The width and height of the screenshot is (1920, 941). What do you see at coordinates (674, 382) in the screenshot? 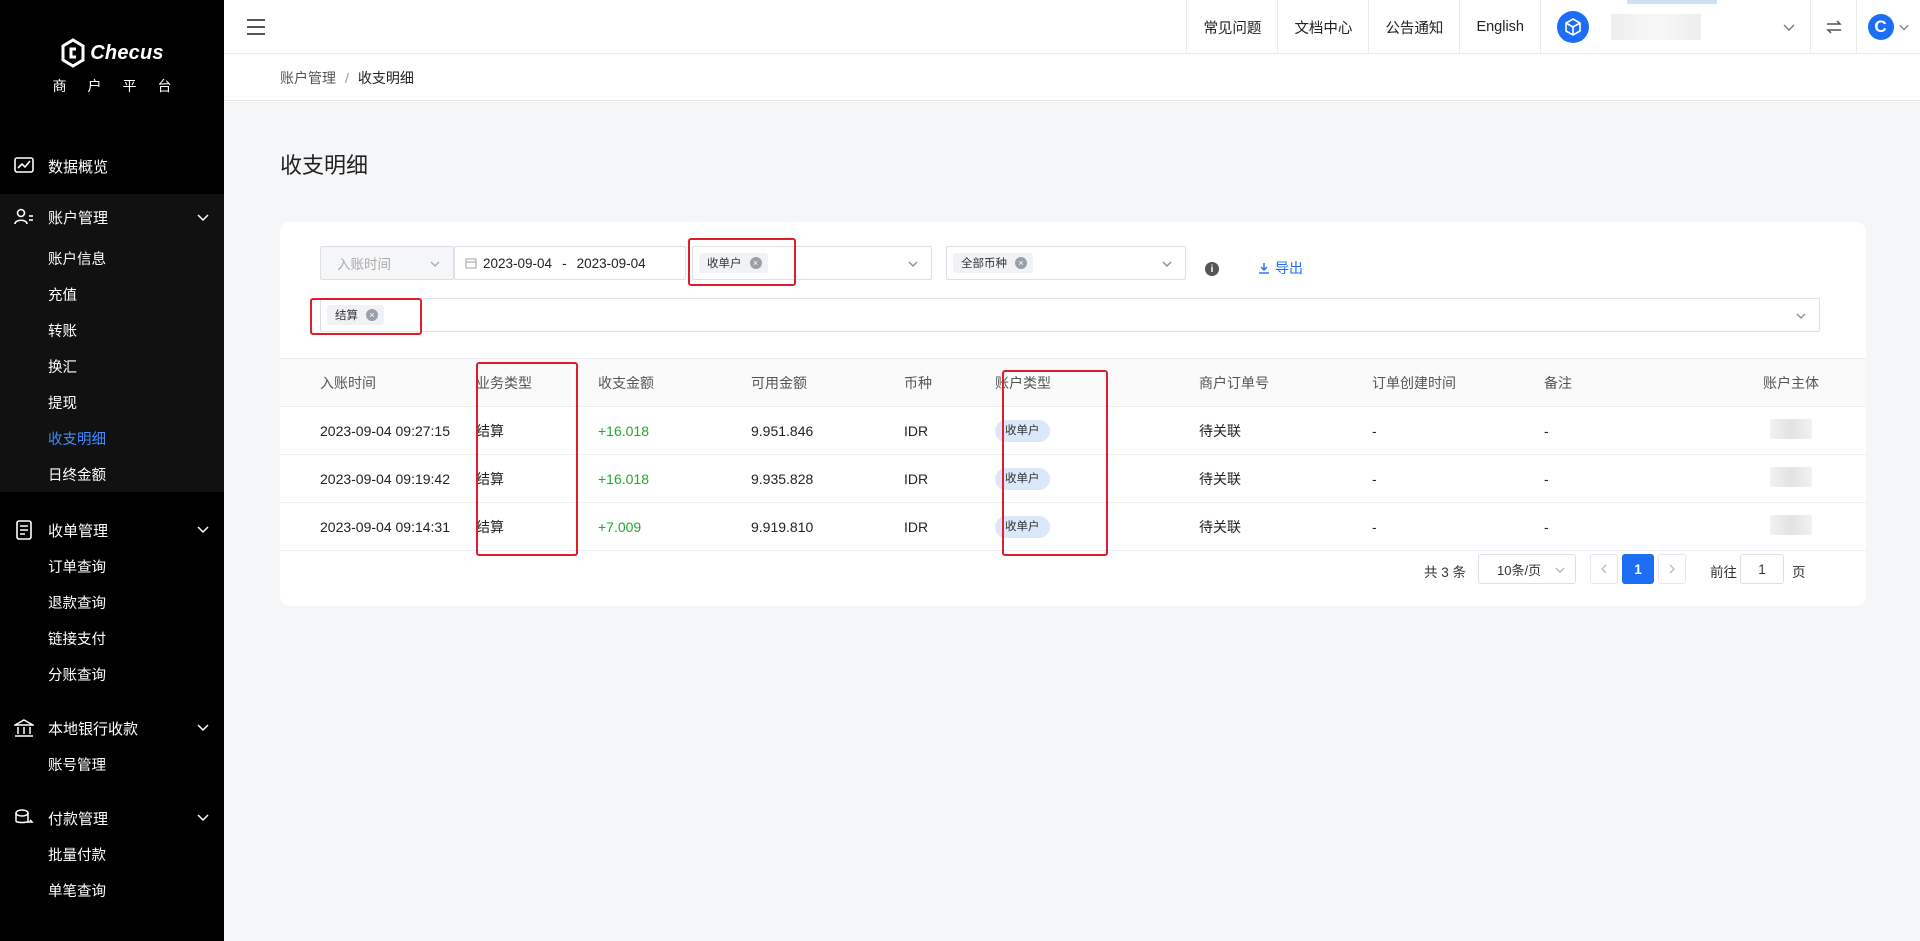
I see `col-header-amount: 收支金额` at bounding box center [674, 382].